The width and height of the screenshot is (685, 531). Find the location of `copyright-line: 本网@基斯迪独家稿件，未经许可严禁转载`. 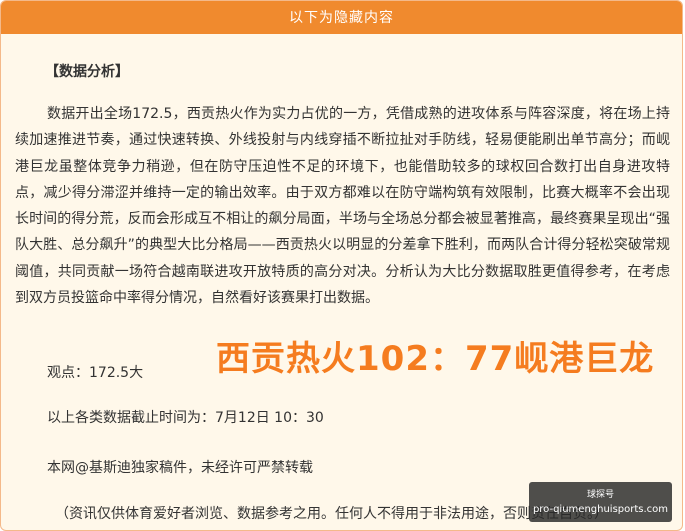

copyright-line: 本网@基斯迪独家稿件，未经许可严禁转载 is located at coordinates (180, 468).